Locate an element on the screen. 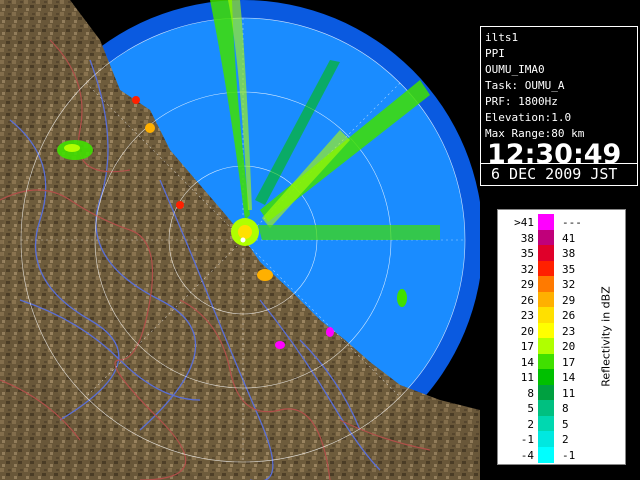  prf-value: PRF: 1800Hz is located at coordinates (521, 101).